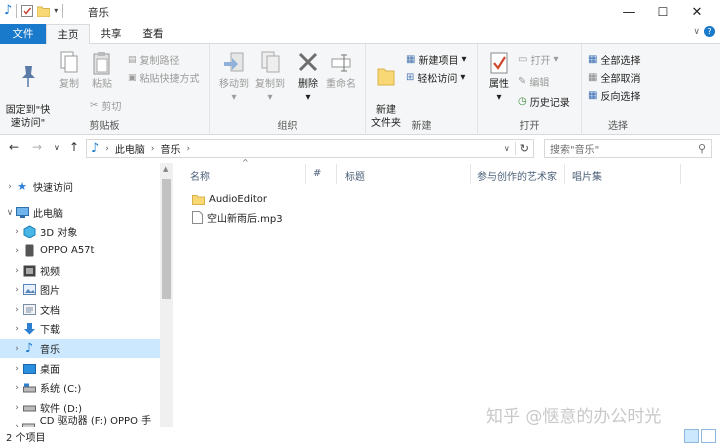  What do you see at coordinates (538, 59) in the screenshot?
I see `open-button: ▭ 打开 ▾` at bounding box center [538, 59].